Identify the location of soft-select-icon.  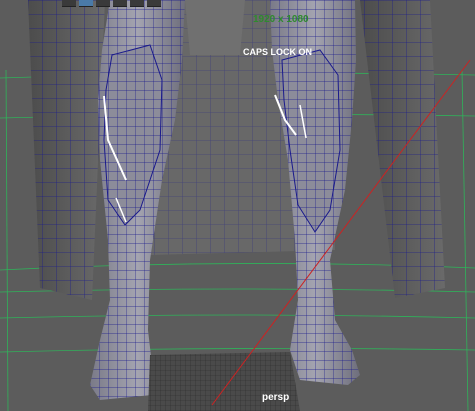
(137, 3).